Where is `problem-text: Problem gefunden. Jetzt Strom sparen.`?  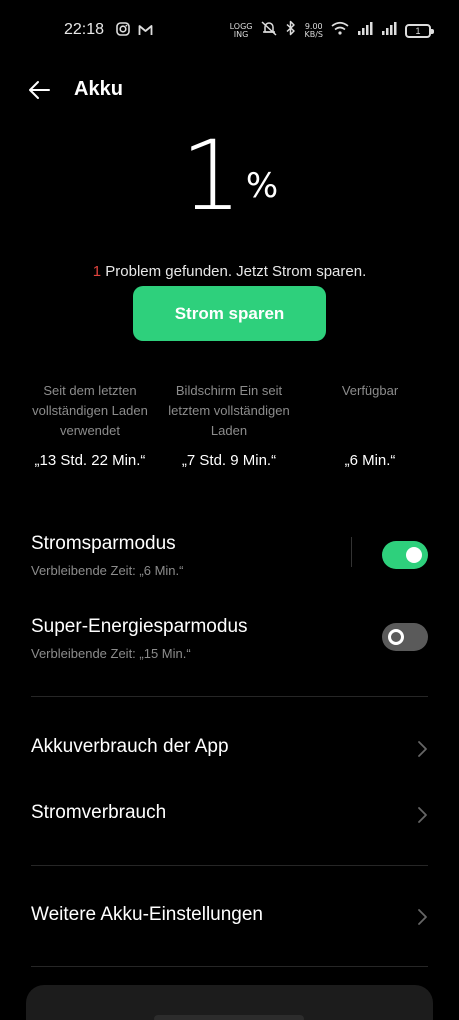
problem-text: Problem gefunden. Jetzt Strom sparen. is located at coordinates (234, 271).